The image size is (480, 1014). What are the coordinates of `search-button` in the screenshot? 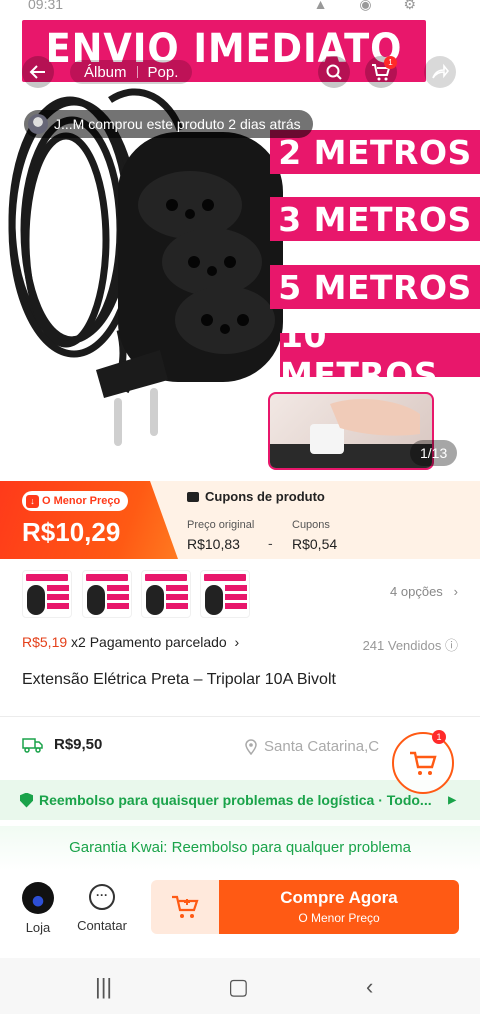 It's located at (334, 72).